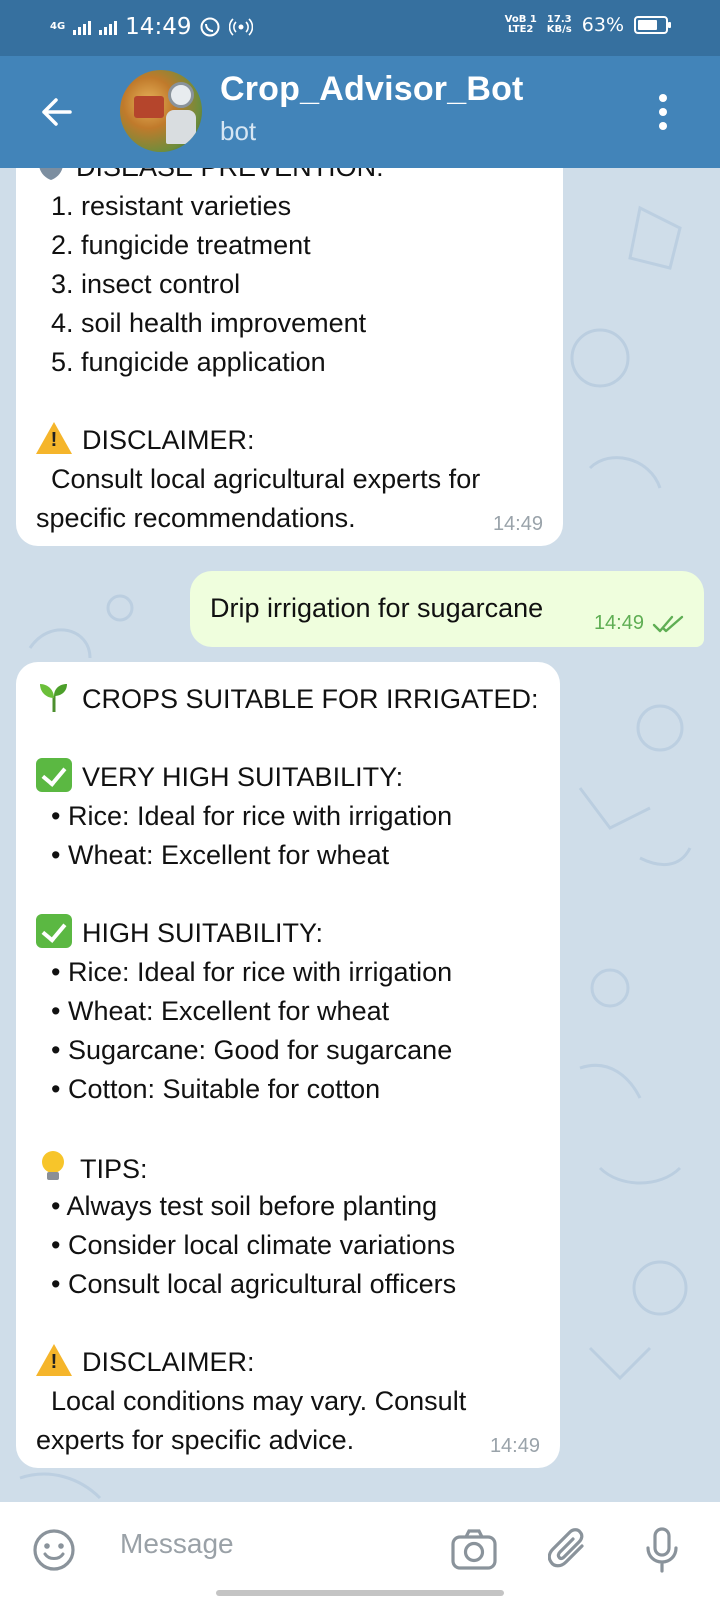 The width and height of the screenshot is (720, 1600). I want to click on whatsapp-icon, so click(210, 27).